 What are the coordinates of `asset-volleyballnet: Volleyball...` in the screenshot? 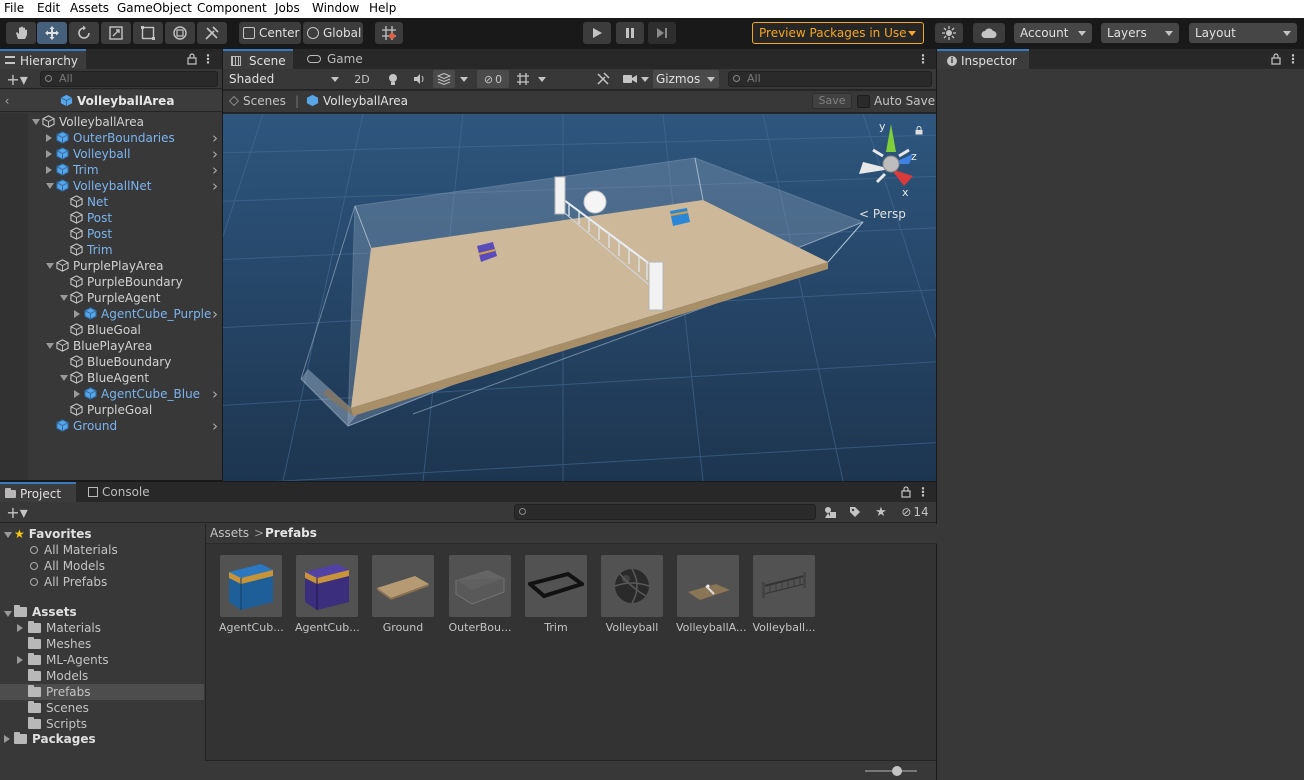 It's located at (784, 594).